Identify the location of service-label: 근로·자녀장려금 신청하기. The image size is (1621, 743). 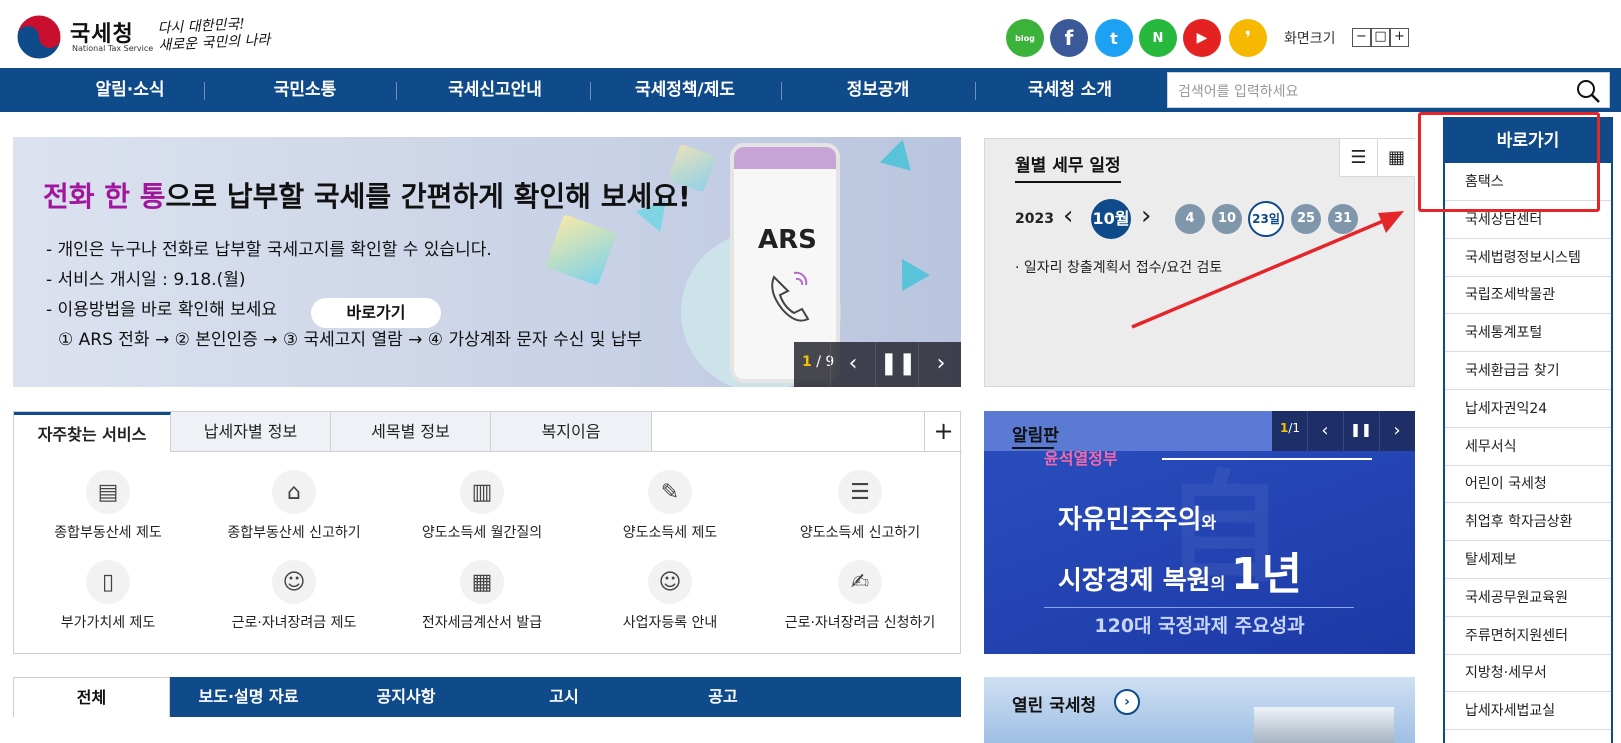
(860, 623).